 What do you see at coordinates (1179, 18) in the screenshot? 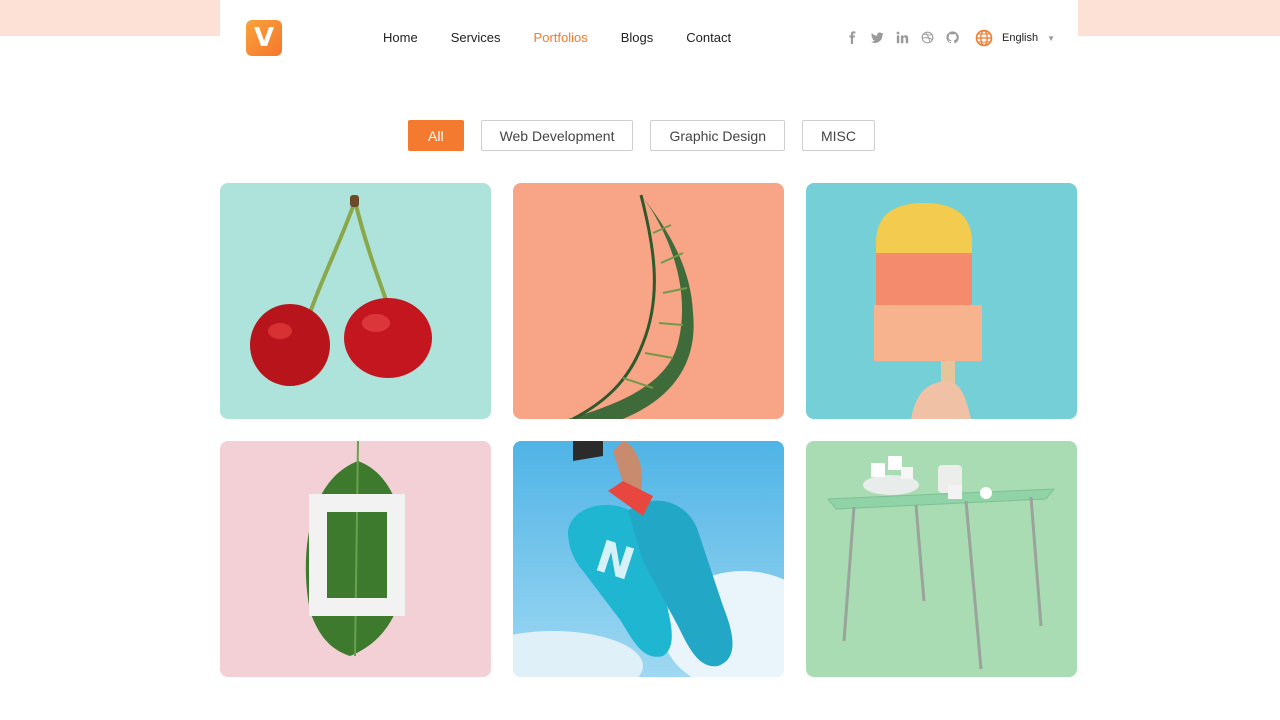
I see `top-band-right` at bounding box center [1179, 18].